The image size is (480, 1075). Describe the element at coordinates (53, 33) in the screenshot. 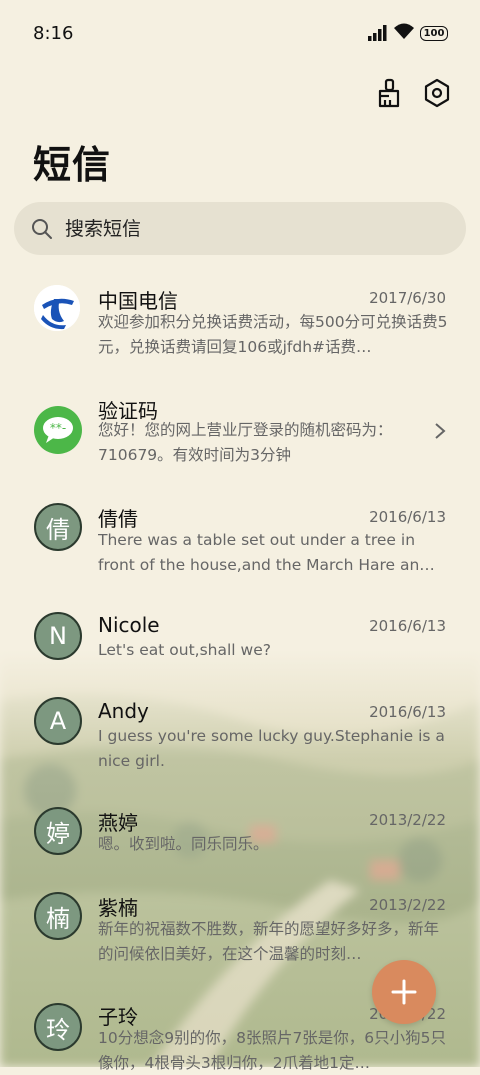

I see `status-time: 8:16` at that location.